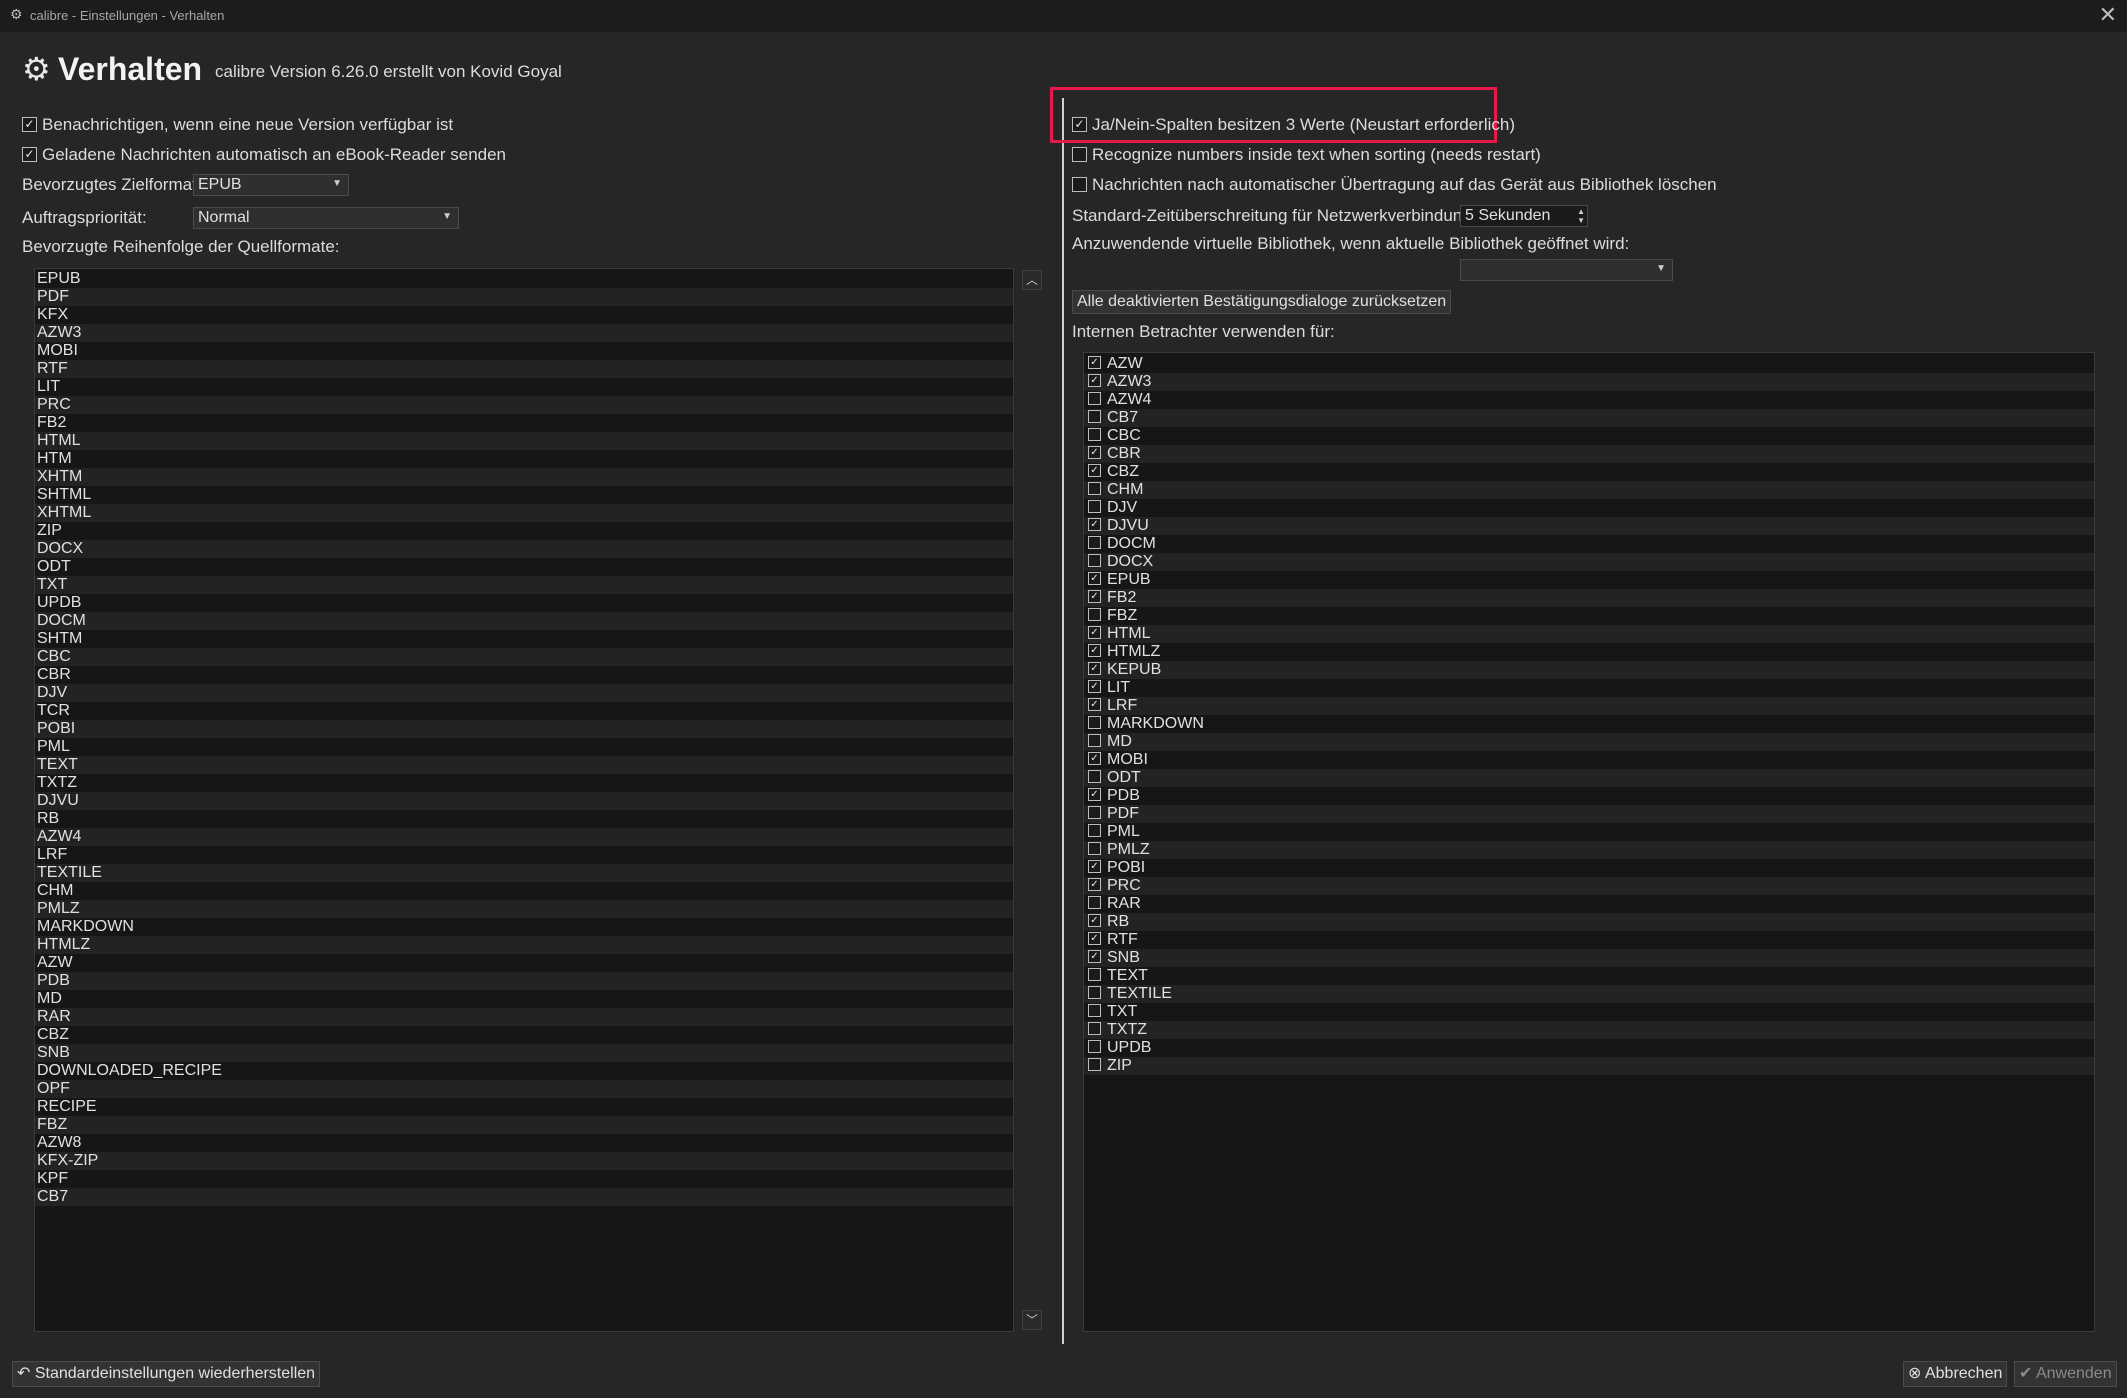  What do you see at coordinates (524, 351) in the screenshot?
I see `list-item: MOBI` at bounding box center [524, 351].